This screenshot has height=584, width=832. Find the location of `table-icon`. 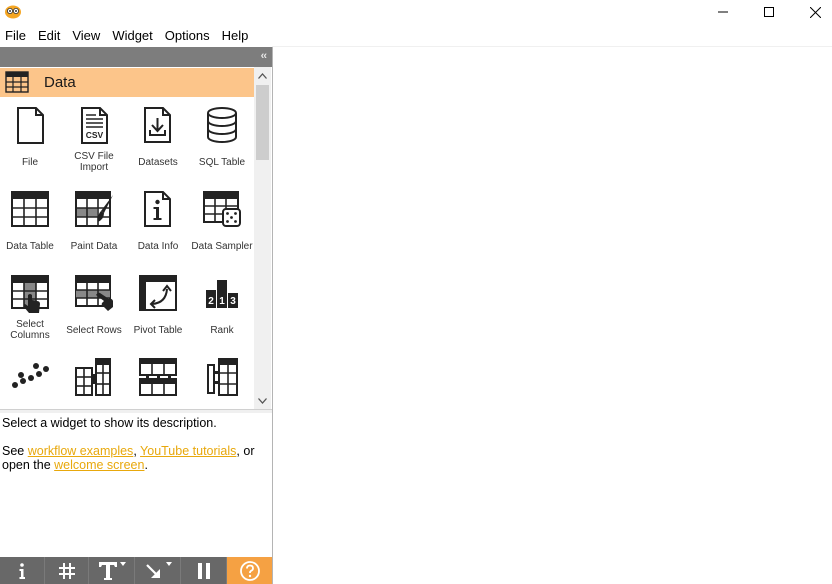

table-icon is located at coordinates (17, 82).